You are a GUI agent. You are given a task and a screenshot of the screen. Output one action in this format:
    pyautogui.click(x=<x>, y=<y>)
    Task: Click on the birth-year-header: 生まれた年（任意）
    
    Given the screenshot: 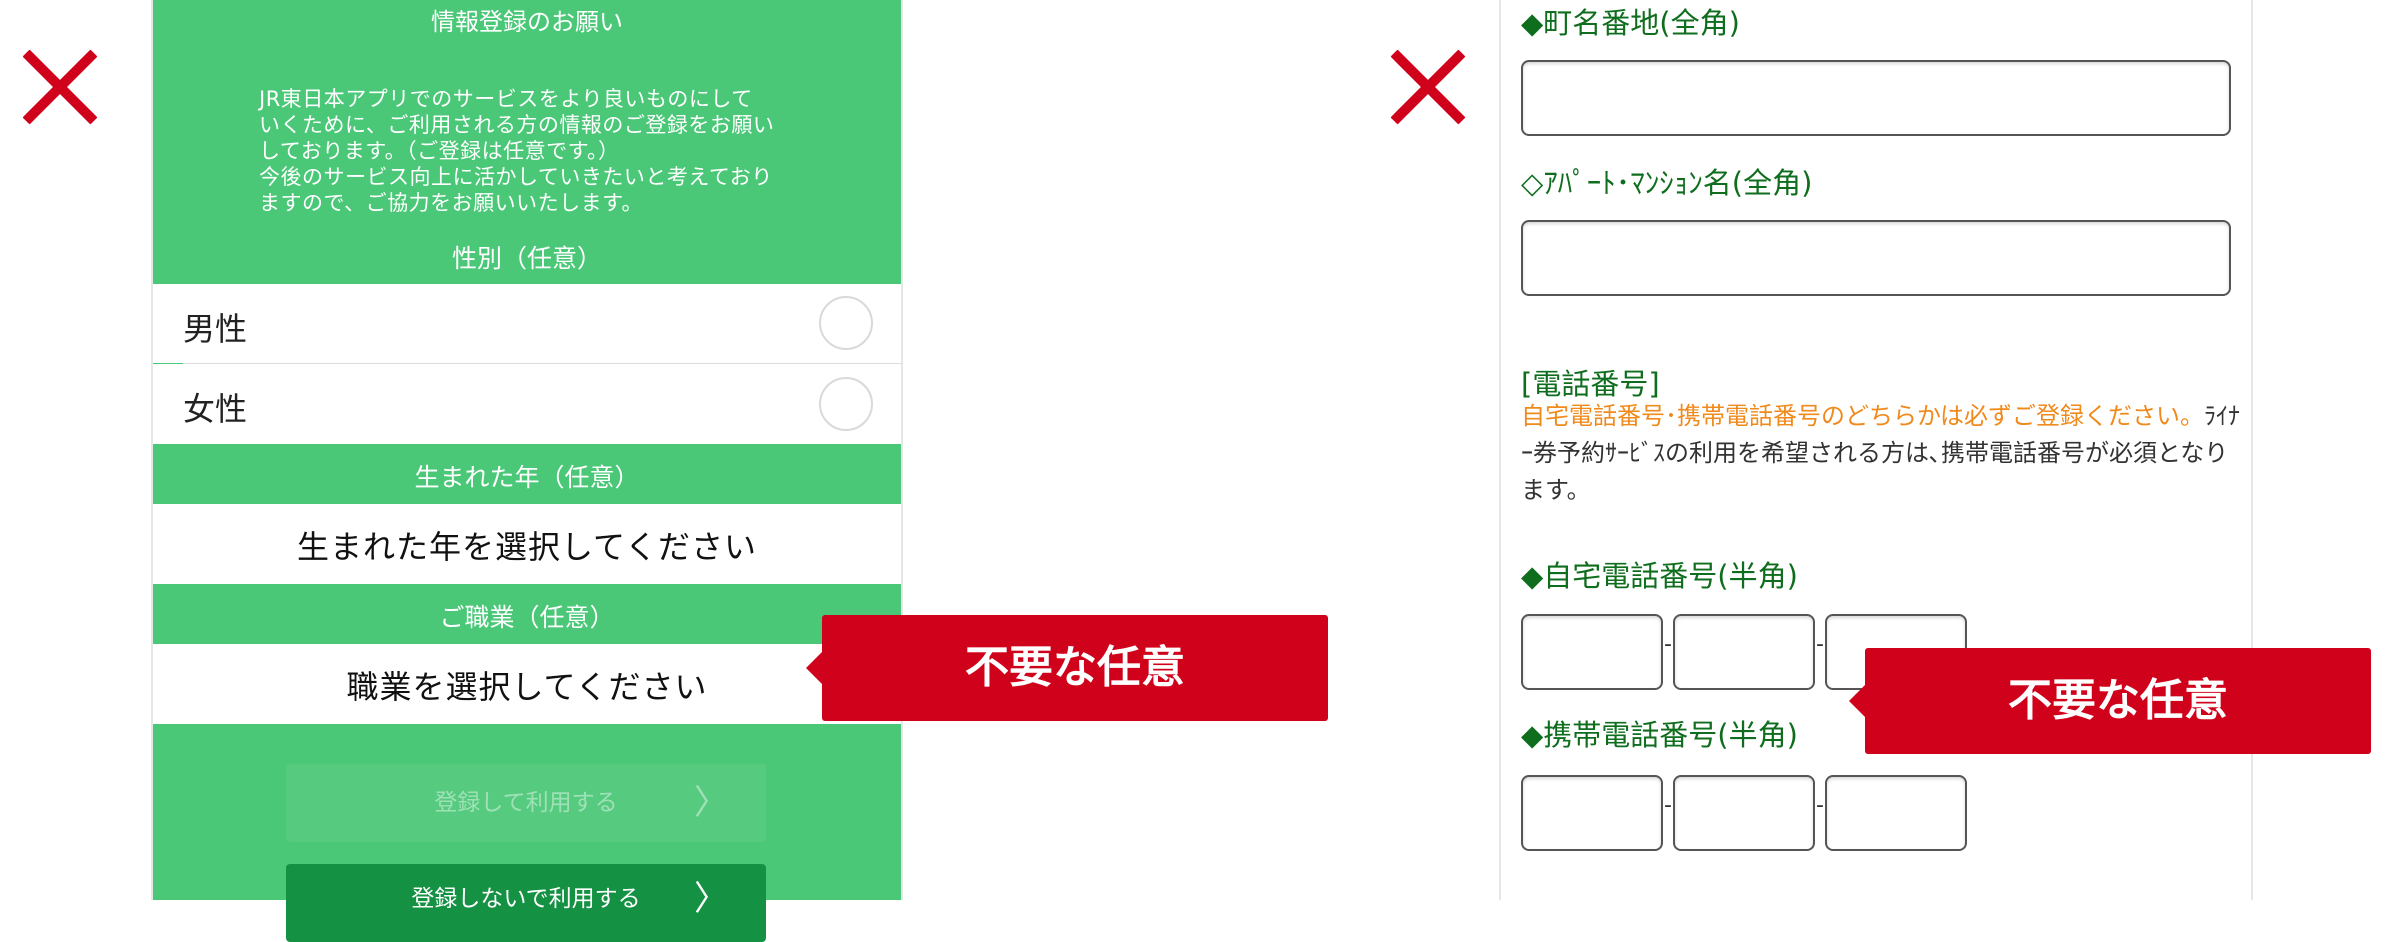 What is the action you would take?
    pyautogui.click(x=527, y=477)
    